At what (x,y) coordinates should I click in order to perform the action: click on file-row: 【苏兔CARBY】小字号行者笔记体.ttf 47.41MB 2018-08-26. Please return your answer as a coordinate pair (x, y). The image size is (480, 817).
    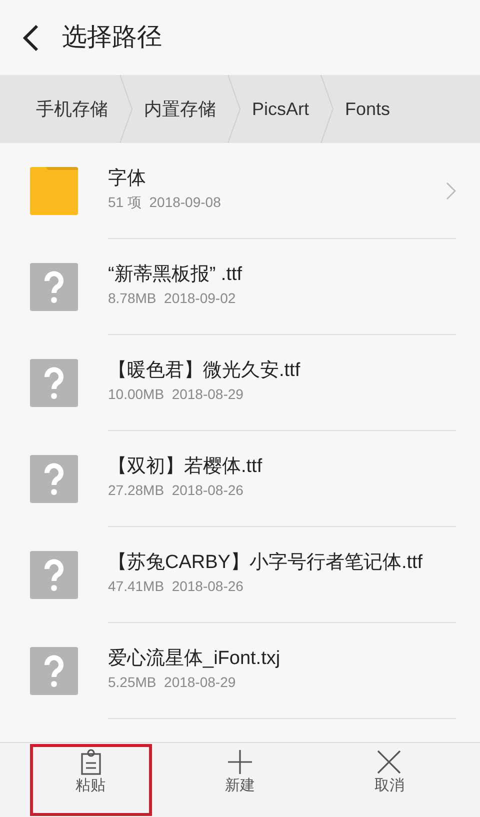
    Looking at the image, I should click on (240, 575).